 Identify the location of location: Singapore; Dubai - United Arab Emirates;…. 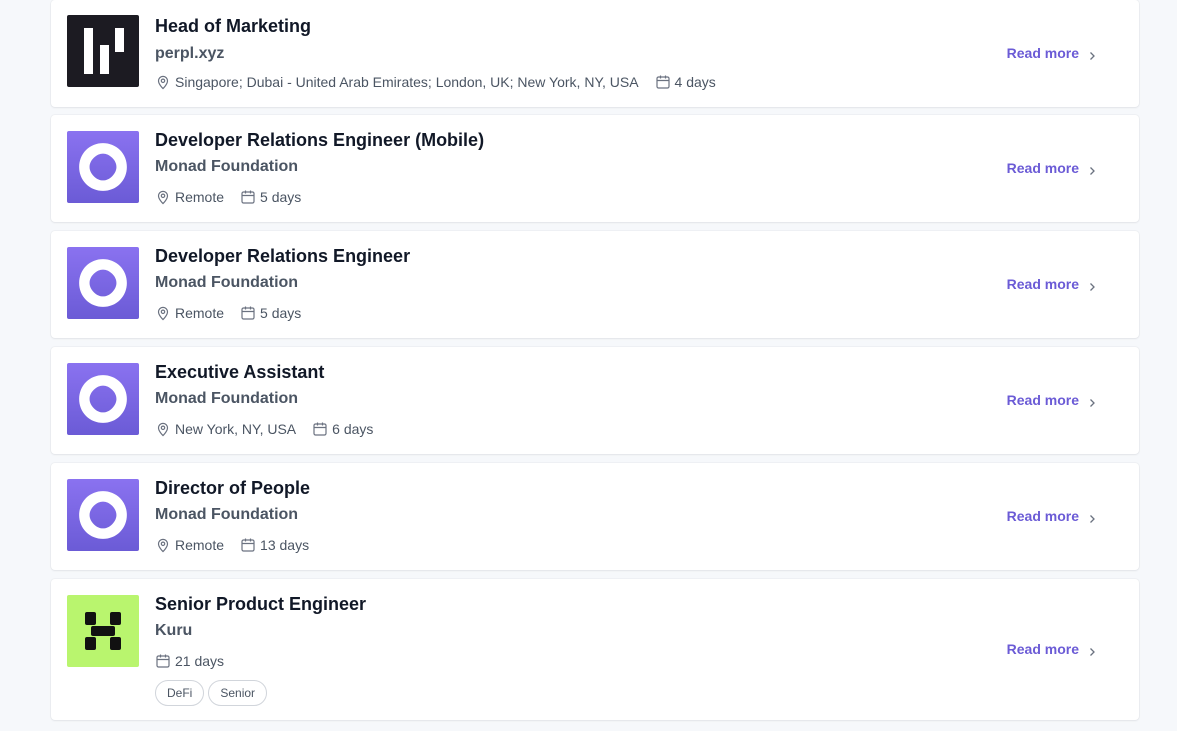
(397, 82).